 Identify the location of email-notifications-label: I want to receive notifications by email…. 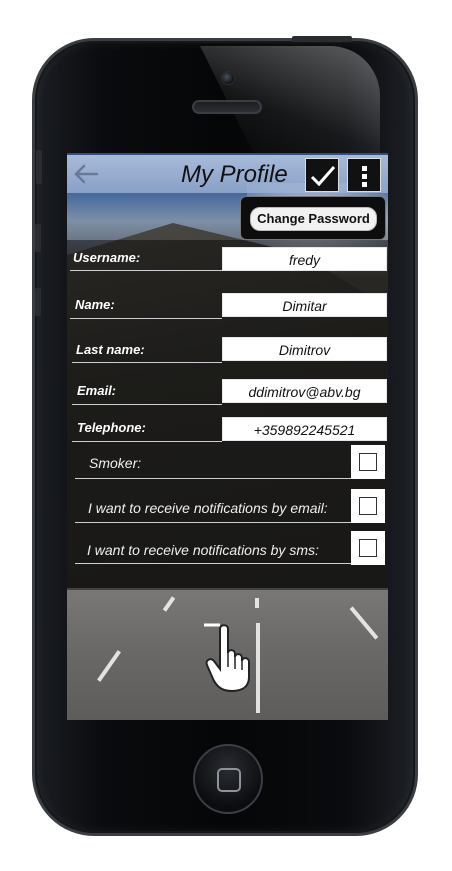
(208, 508).